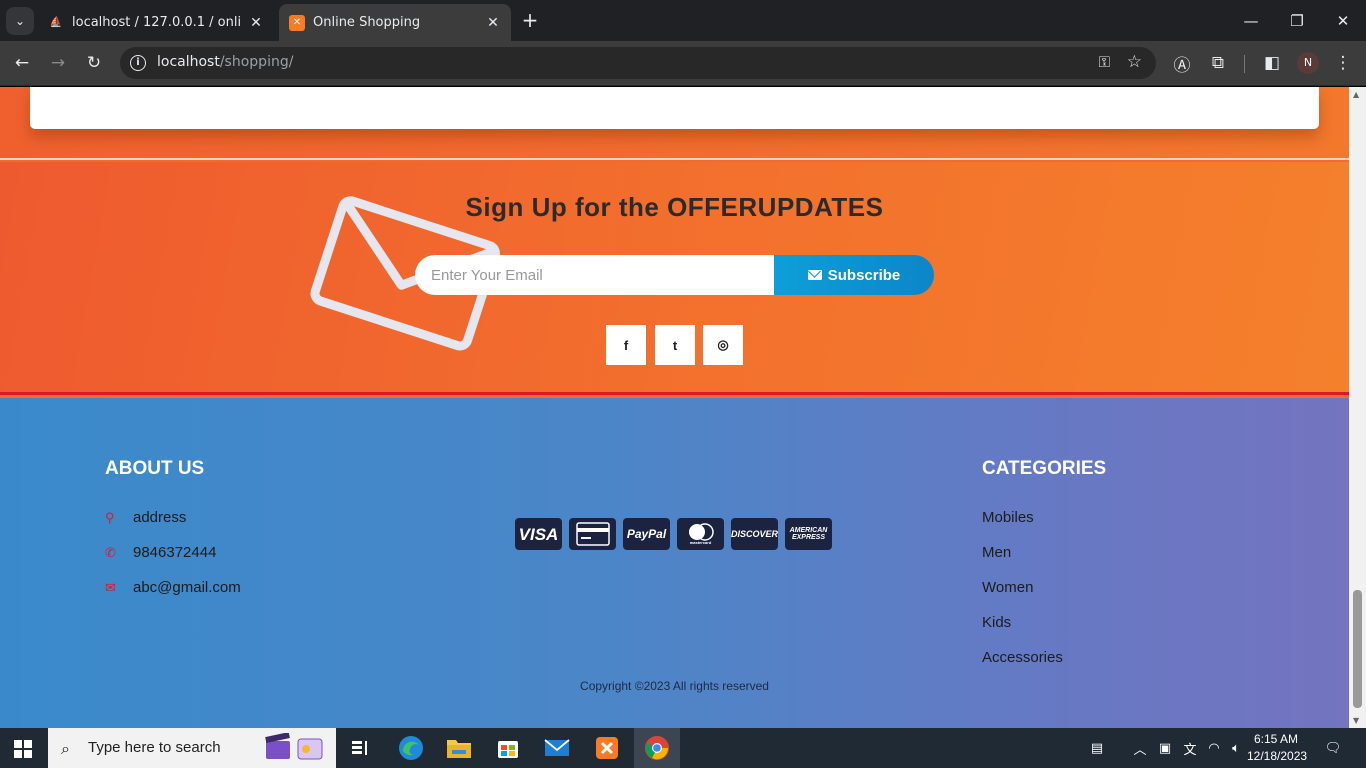  Describe the element at coordinates (20, 21) in the screenshot. I see `tab-search-button: ⌄` at that location.